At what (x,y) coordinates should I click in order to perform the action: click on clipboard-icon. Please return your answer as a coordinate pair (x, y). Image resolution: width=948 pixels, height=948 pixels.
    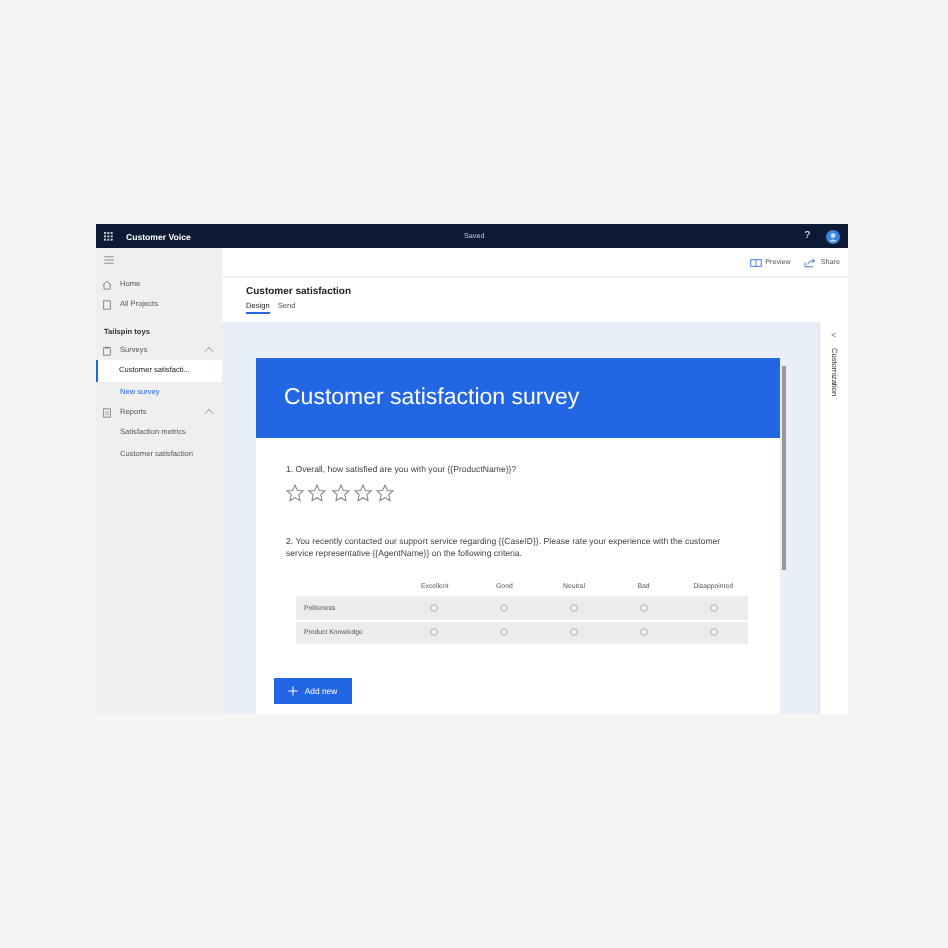
    Looking at the image, I should click on (107, 350).